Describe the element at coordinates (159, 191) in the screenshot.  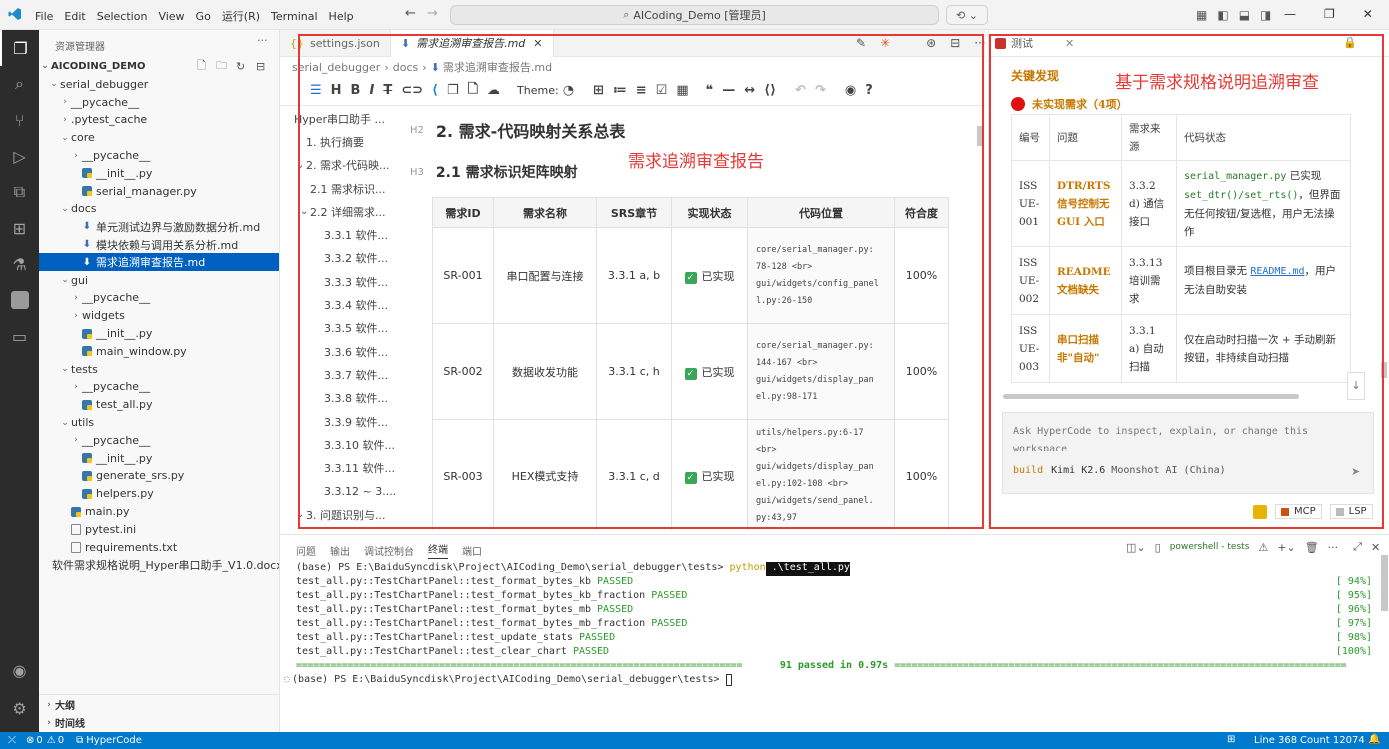
I see `tree-file: serial_manager.py` at that location.